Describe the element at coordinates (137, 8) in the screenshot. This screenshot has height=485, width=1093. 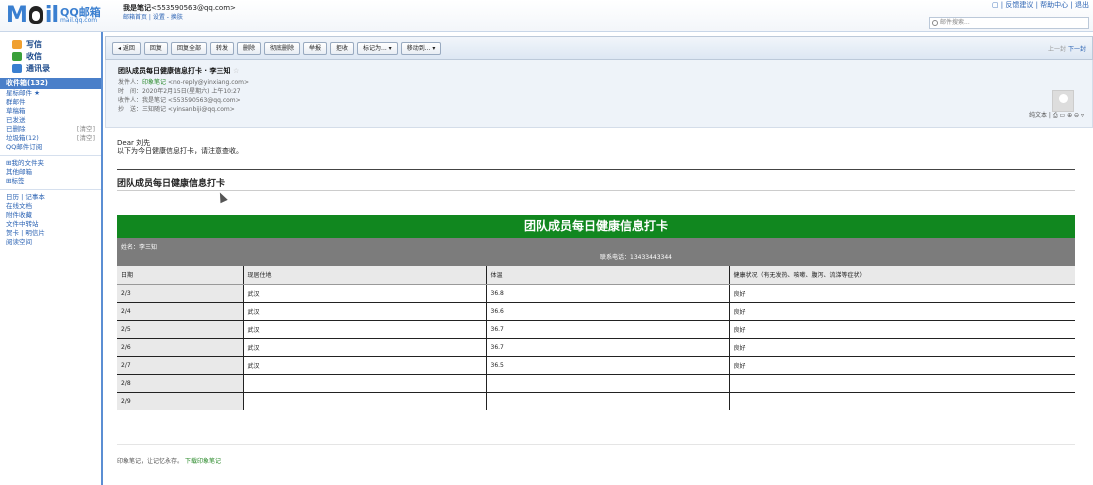
I see `user-name: 我是笔记` at that location.